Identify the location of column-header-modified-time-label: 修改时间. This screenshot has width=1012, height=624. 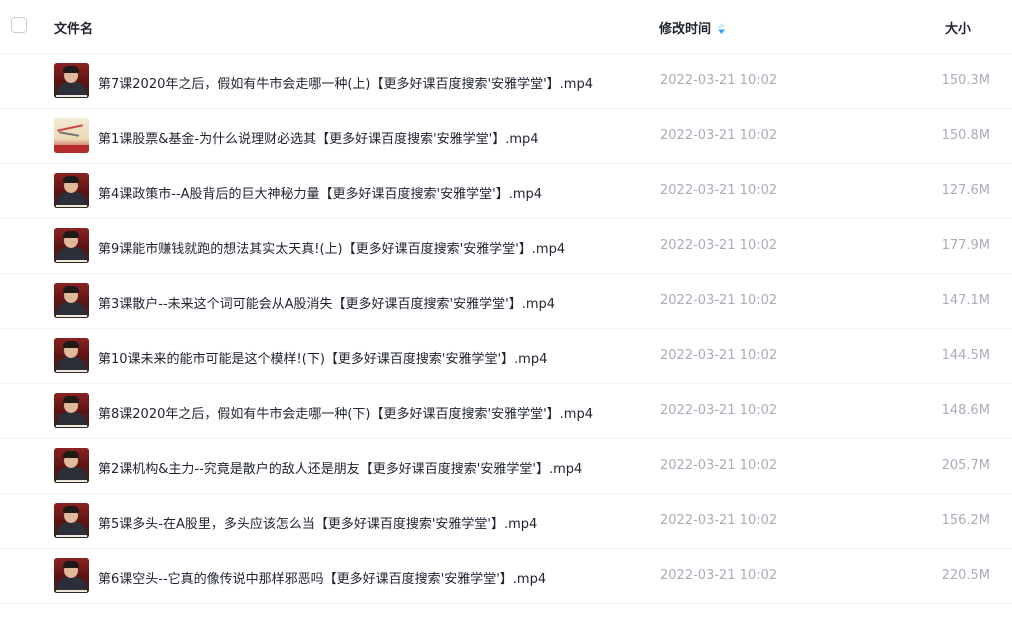
(685, 29).